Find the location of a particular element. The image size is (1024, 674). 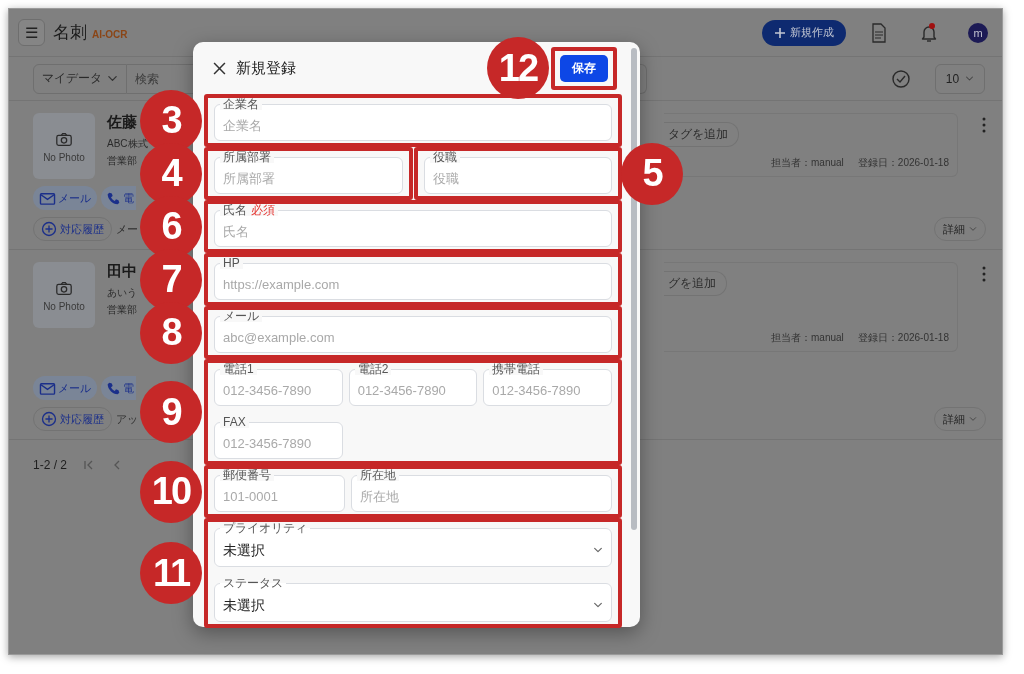

field-label: FAX is located at coordinates (234, 422).